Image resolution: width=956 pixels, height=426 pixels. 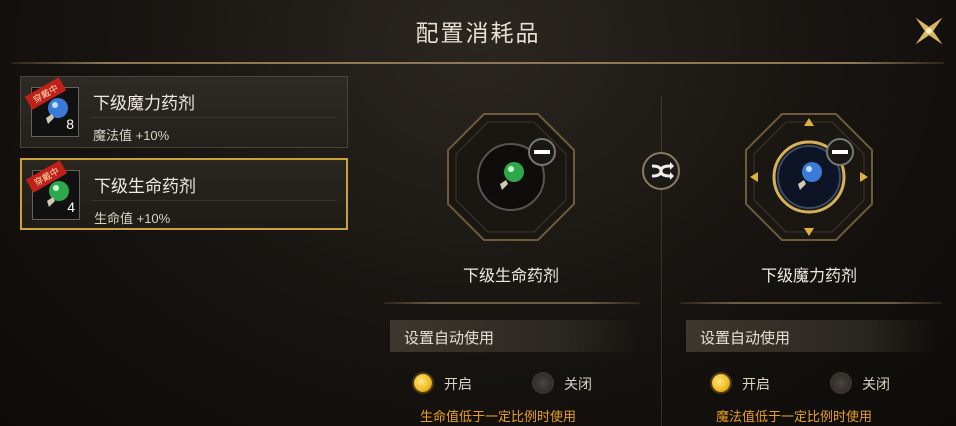 I want to click on item-name: 下级生命药剂, so click(x=145, y=186).